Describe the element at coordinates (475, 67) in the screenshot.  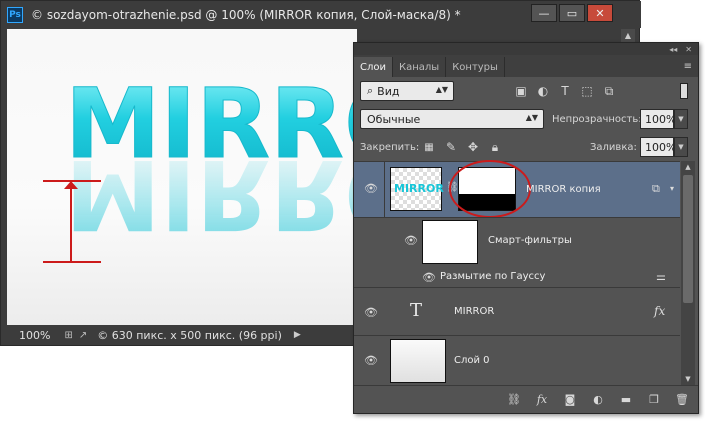
I see `tab-paths: Контуры` at that location.